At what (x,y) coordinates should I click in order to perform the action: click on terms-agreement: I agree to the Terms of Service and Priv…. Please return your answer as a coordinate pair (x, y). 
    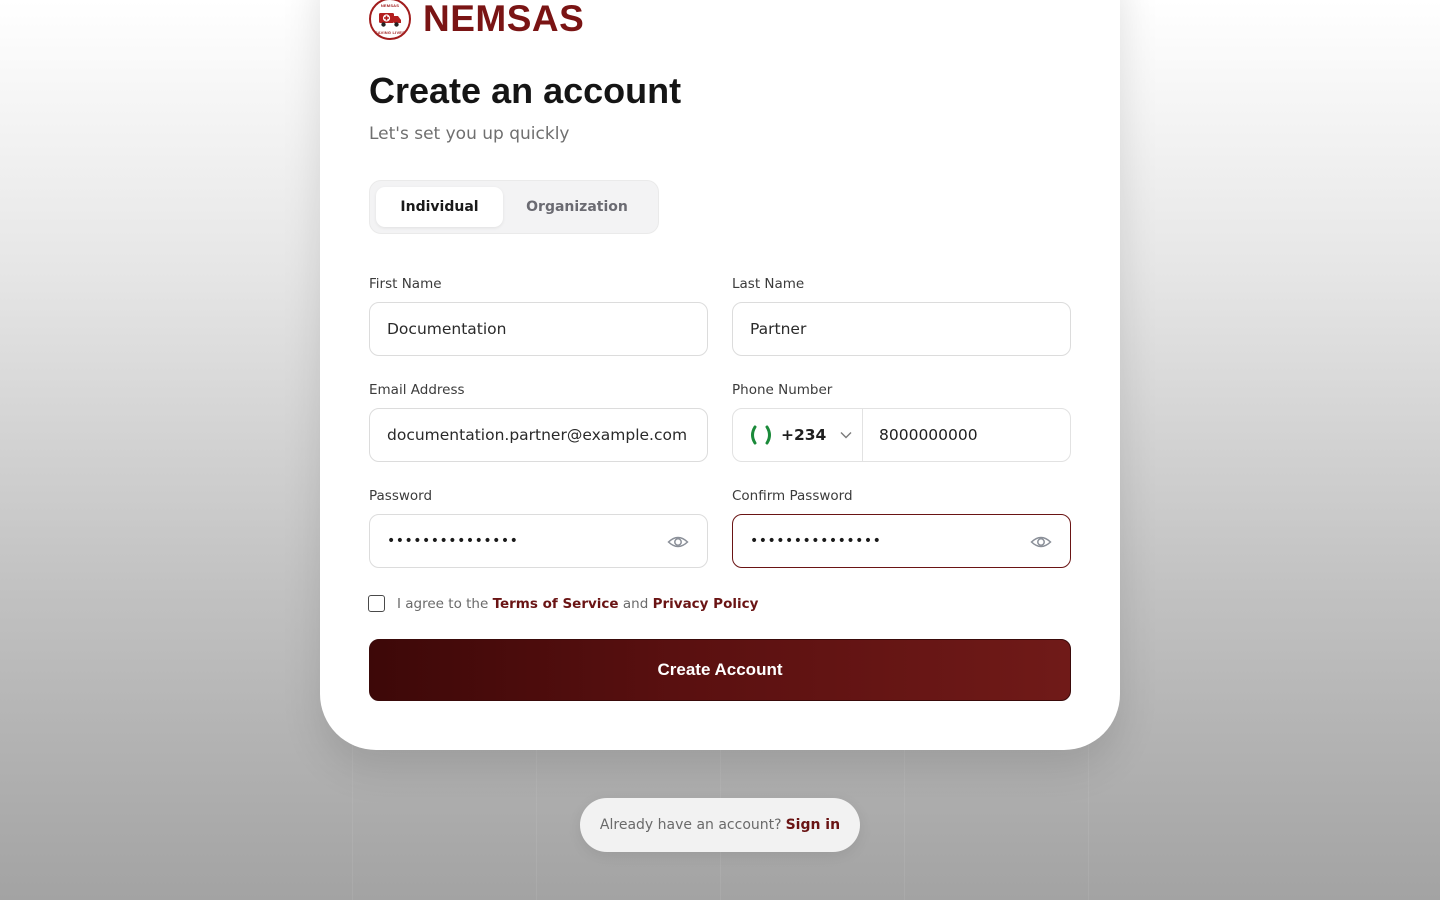
    Looking at the image, I should click on (563, 603).